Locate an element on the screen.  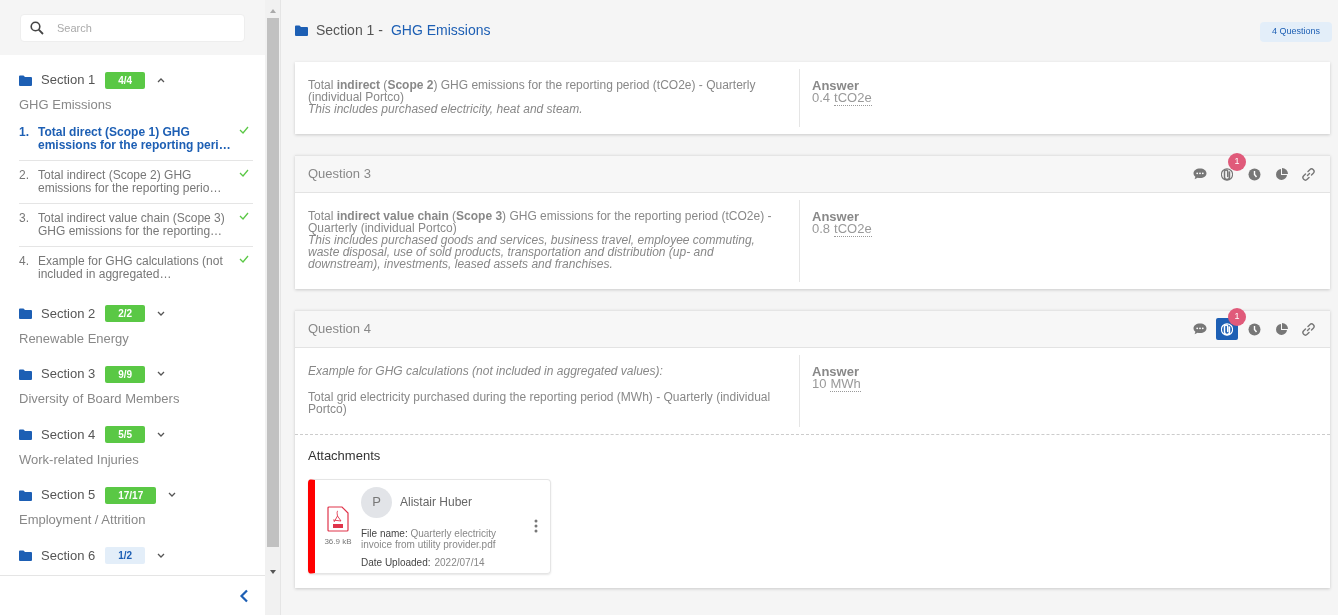
section-subtitle: Employment / Attrition is located at coordinates (83, 520).